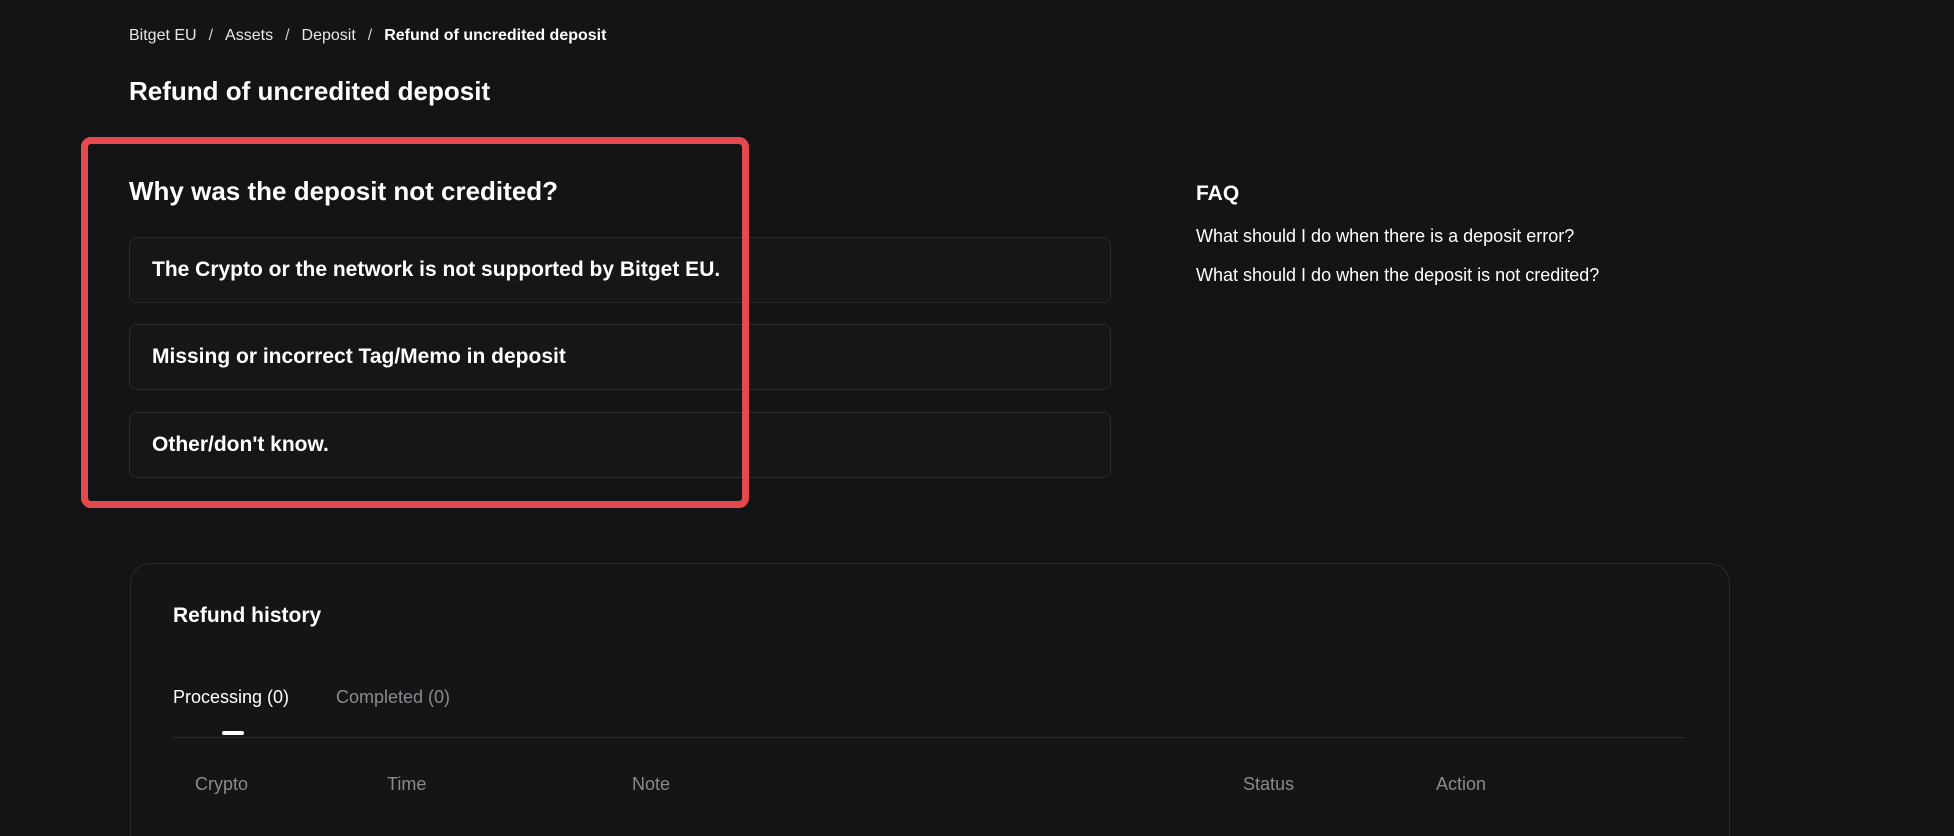  Describe the element at coordinates (310, 91) in the screenshot. I see `page-title: Refund of uncredited deposit` at that location.